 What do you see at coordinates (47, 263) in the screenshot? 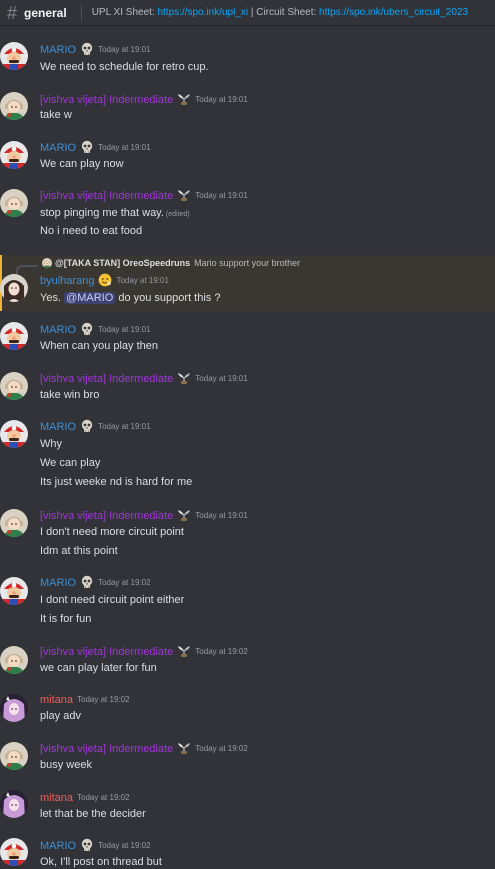
I see `reply-avatar` at bounding box center [47, 263].